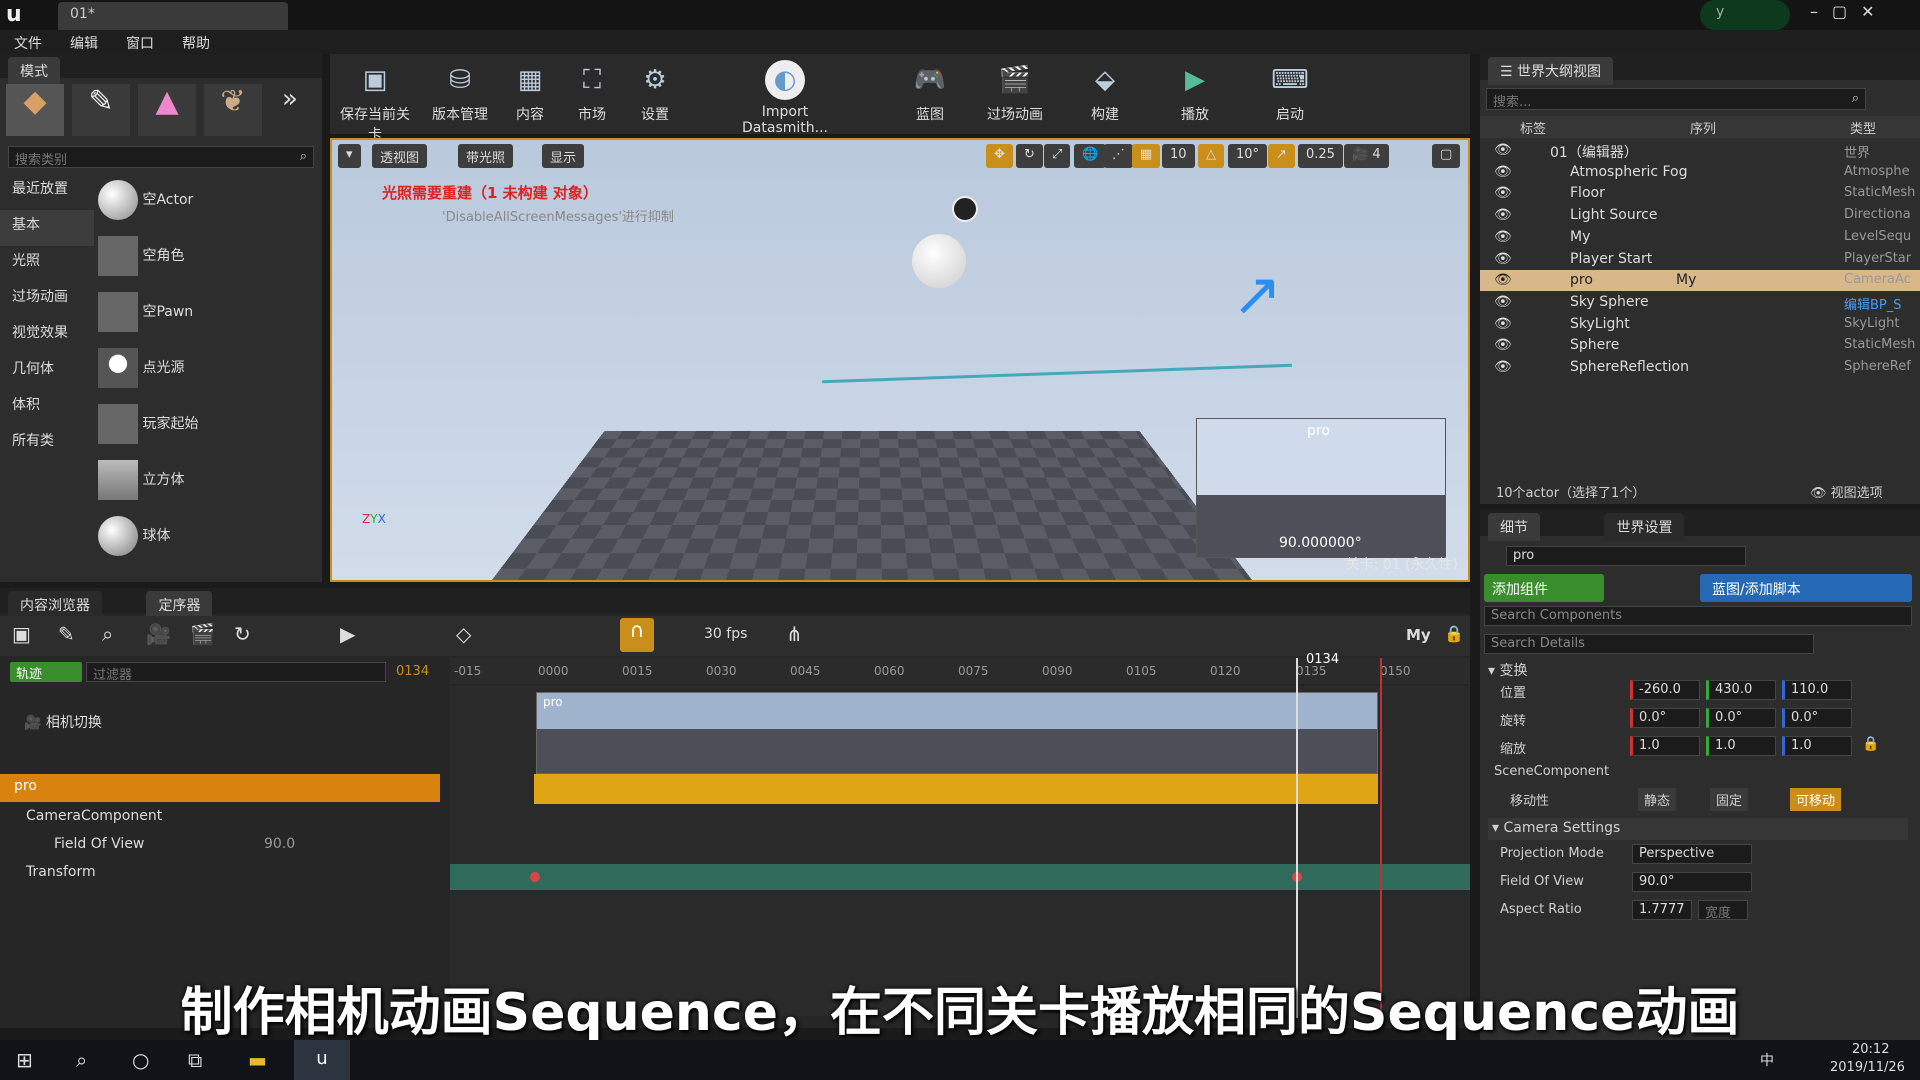 The height and width of the screenshot is (1080, 1920). I want to click on location-z: 110.0, so click(1817, 690).